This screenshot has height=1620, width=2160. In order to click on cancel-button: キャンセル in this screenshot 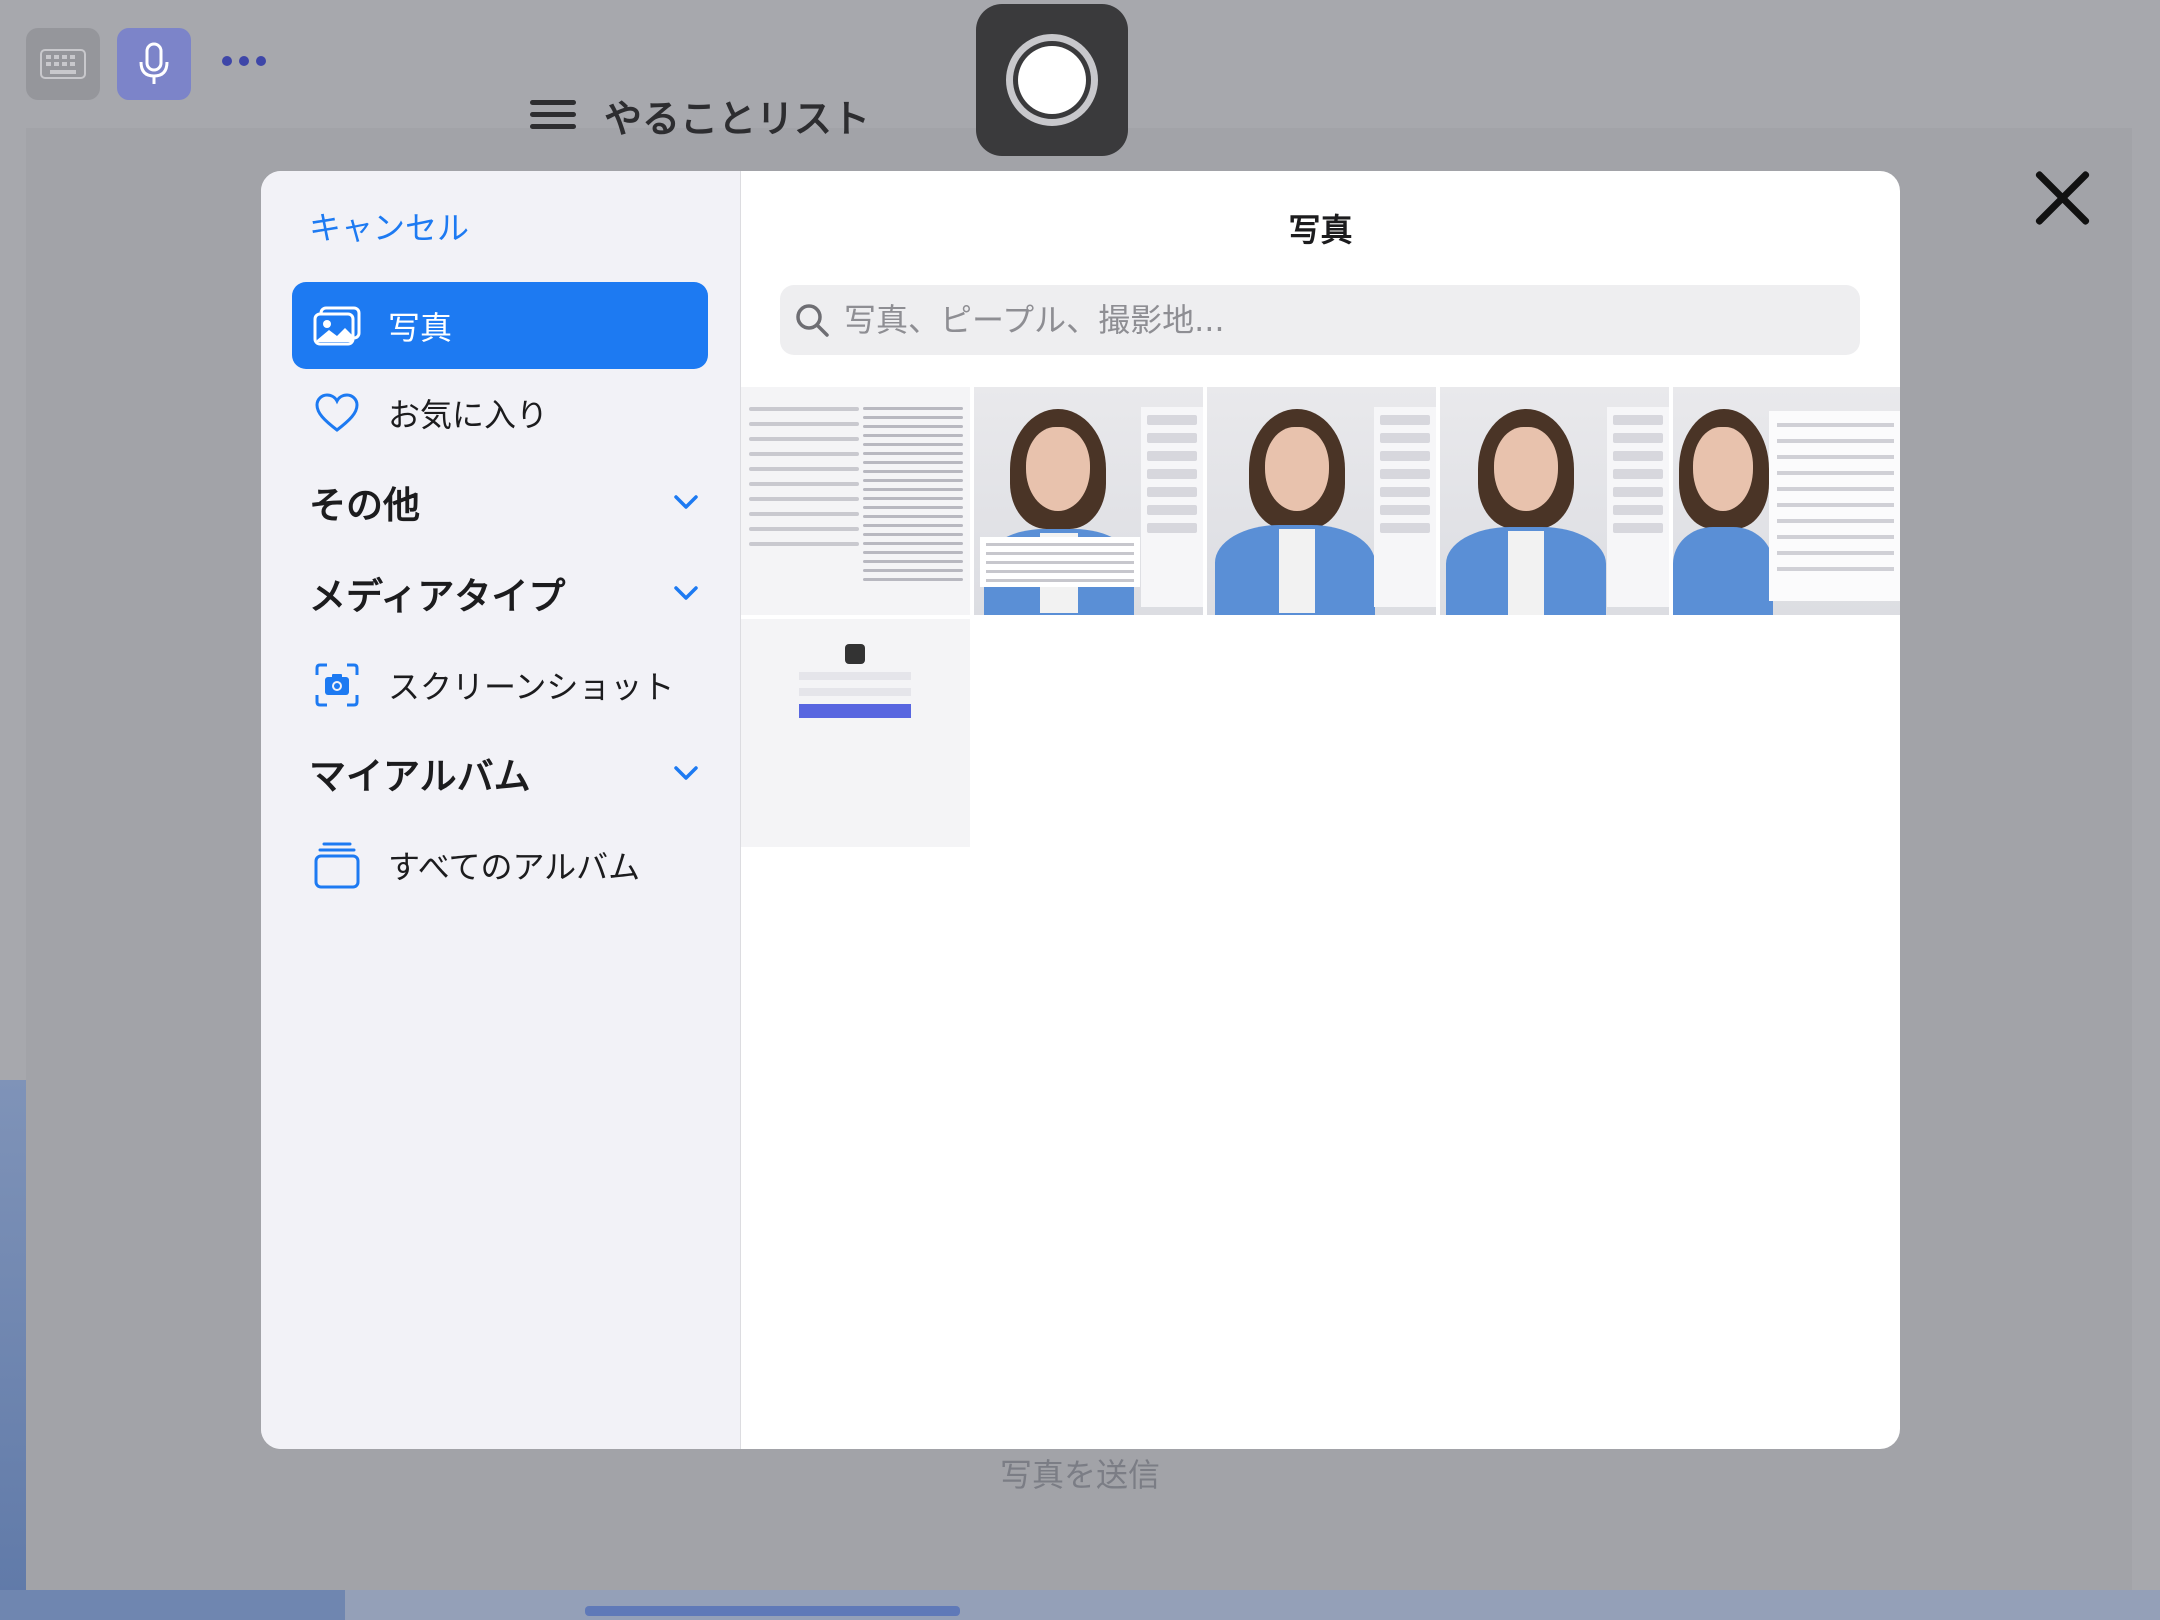, I will do `click(389, 226)`.